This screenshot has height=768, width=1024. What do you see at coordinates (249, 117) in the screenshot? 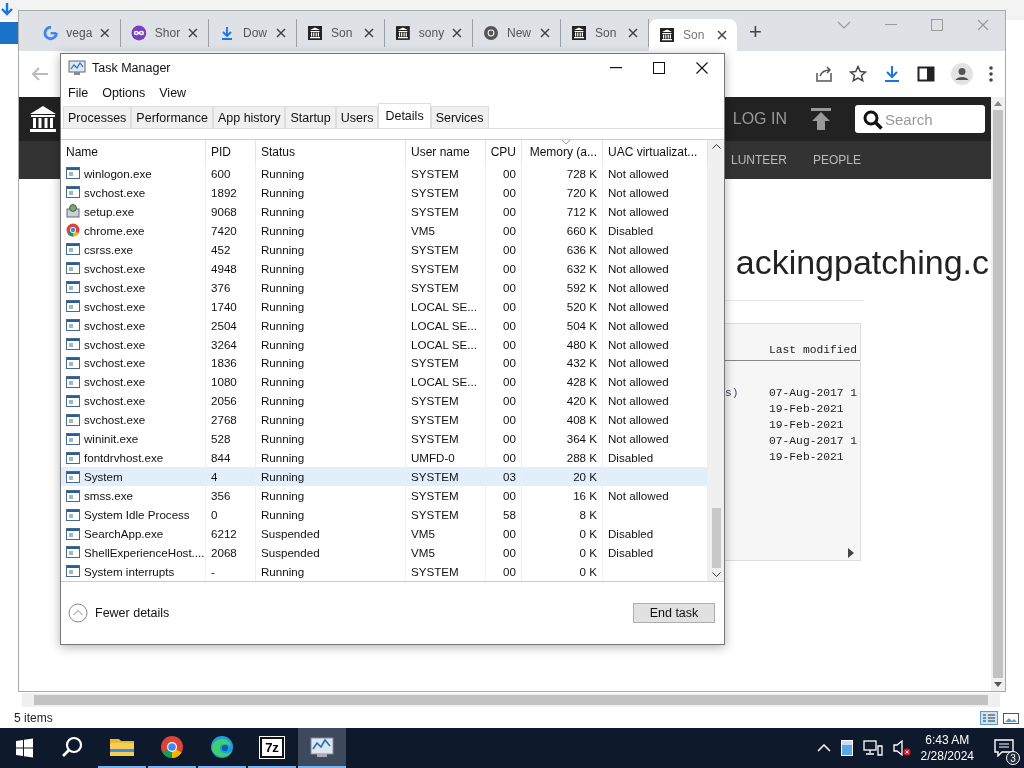
I see `tab: App history` at bounding box center [249, 117].